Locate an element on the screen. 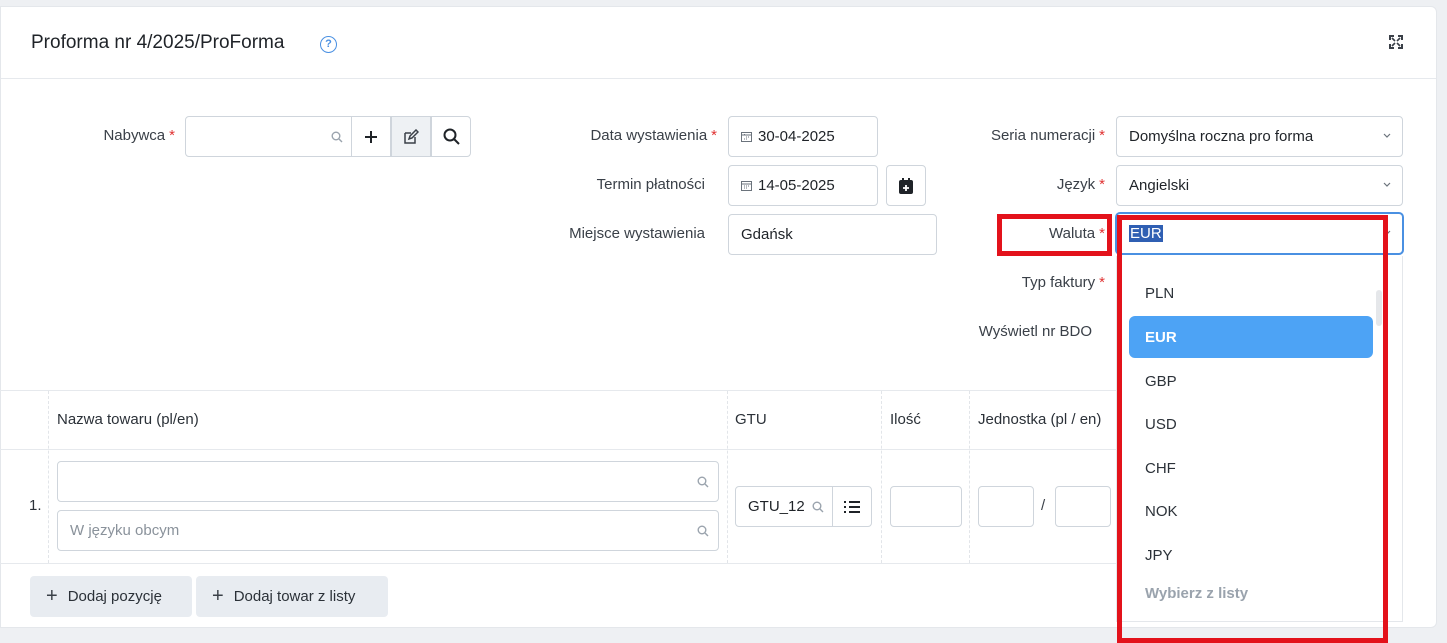 This screenshot has height=643, width=1447. list-icon is located at coordinates (852, 506).